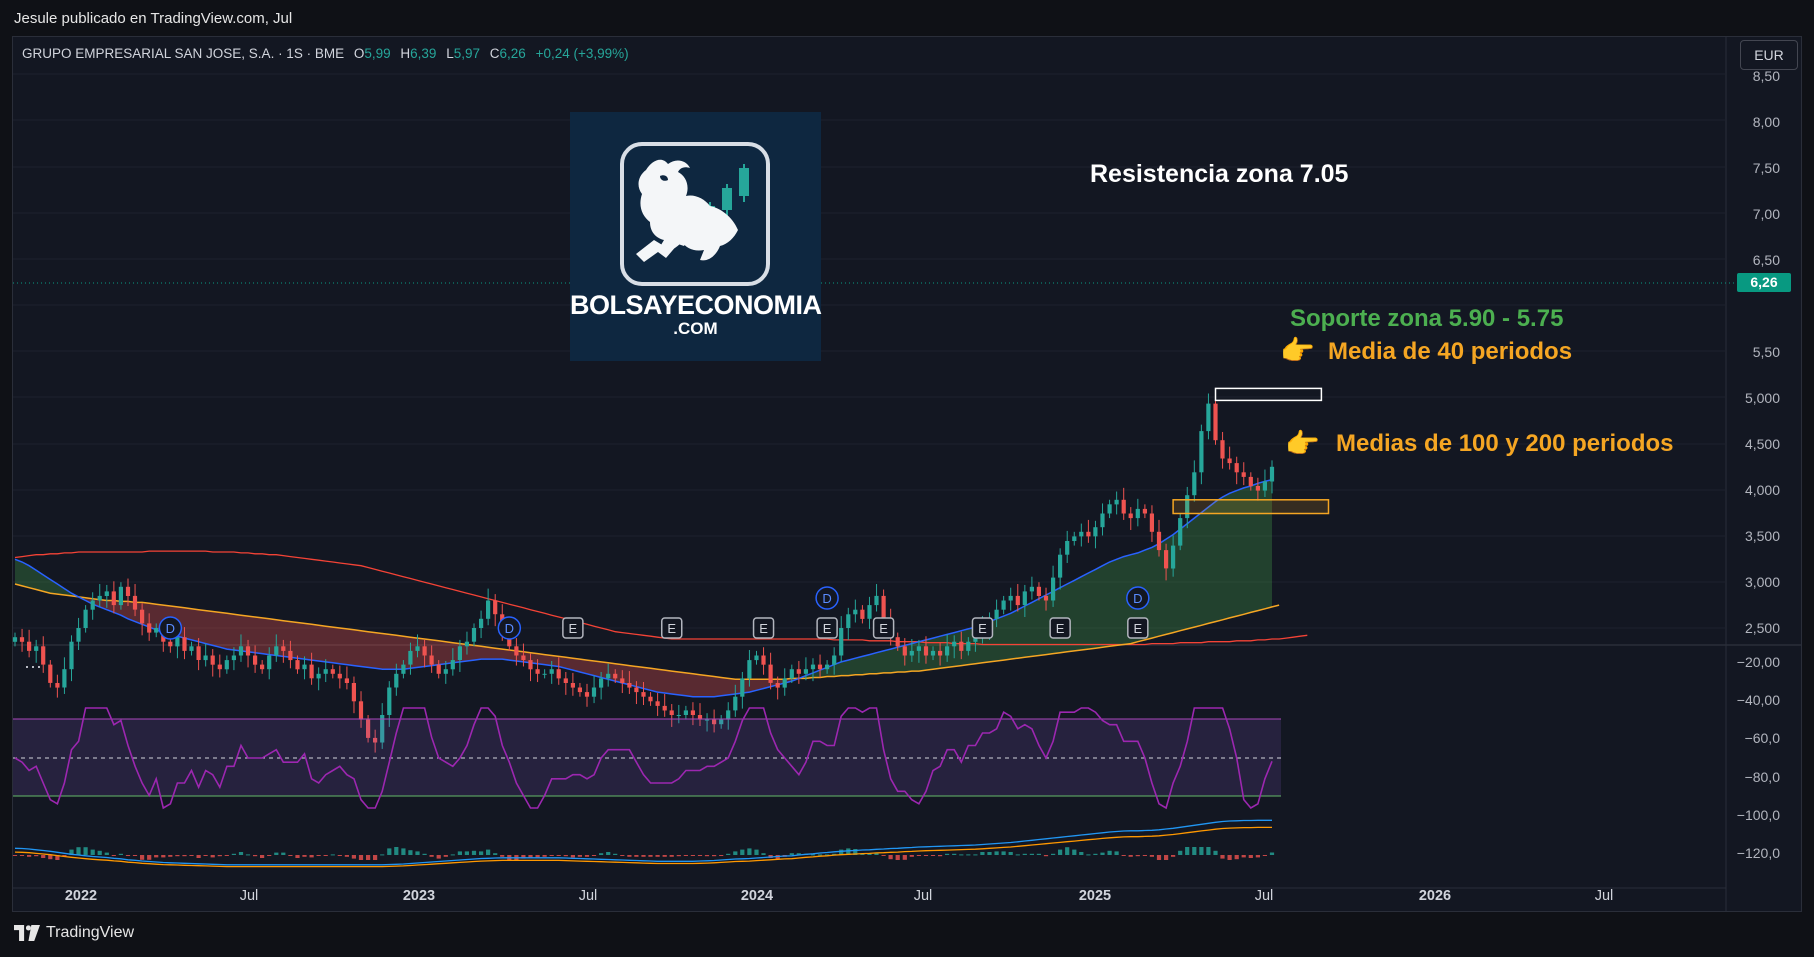 The image size is (1814, 957). What do you see at coordinates (1766, 352) in the screenshot?
I see `price-tick-label: 5,50` at bounding box center [1766, 352].